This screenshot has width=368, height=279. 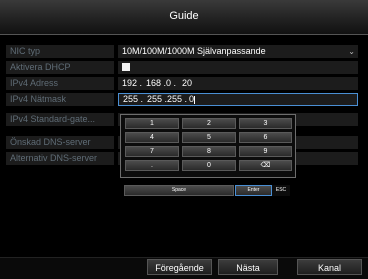 What do you see at coordinates (238, 99) in the screenshot?
I see `ipv4-netmask-input: 255 . 255 .255 .0` at bounding box center [238, 99].